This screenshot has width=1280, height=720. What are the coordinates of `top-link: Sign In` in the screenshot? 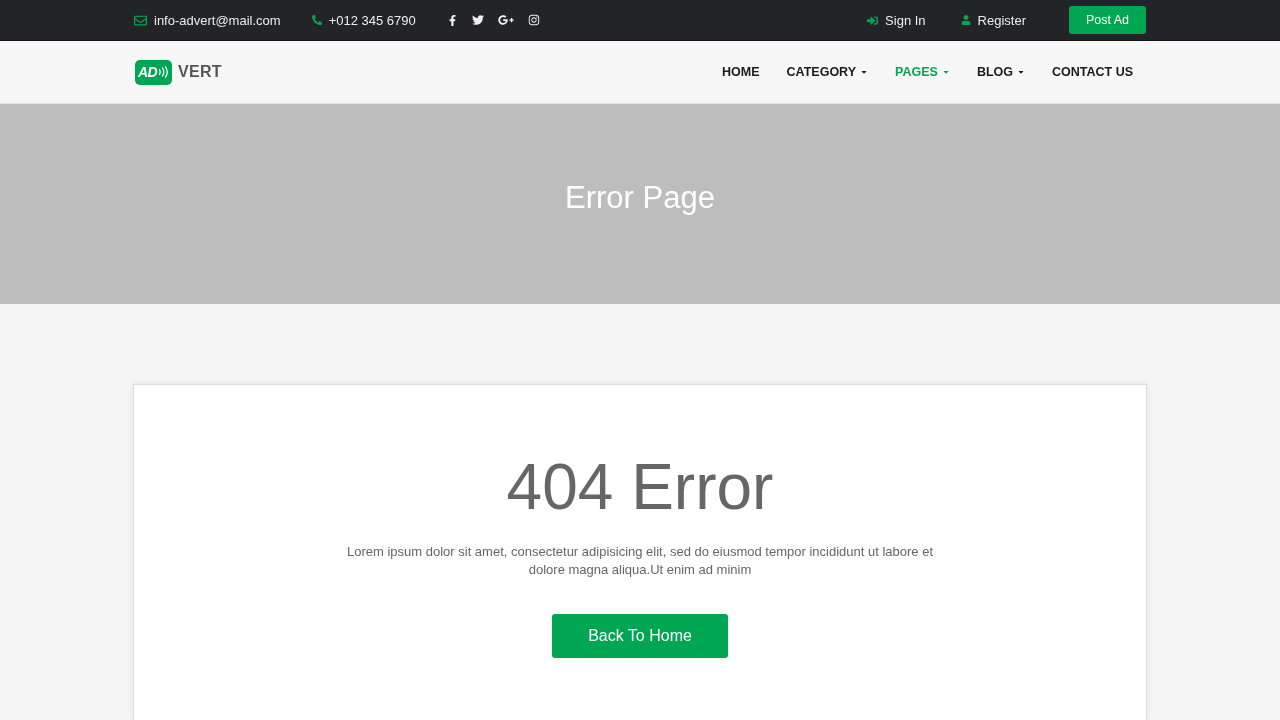 It's located at (905, 20).